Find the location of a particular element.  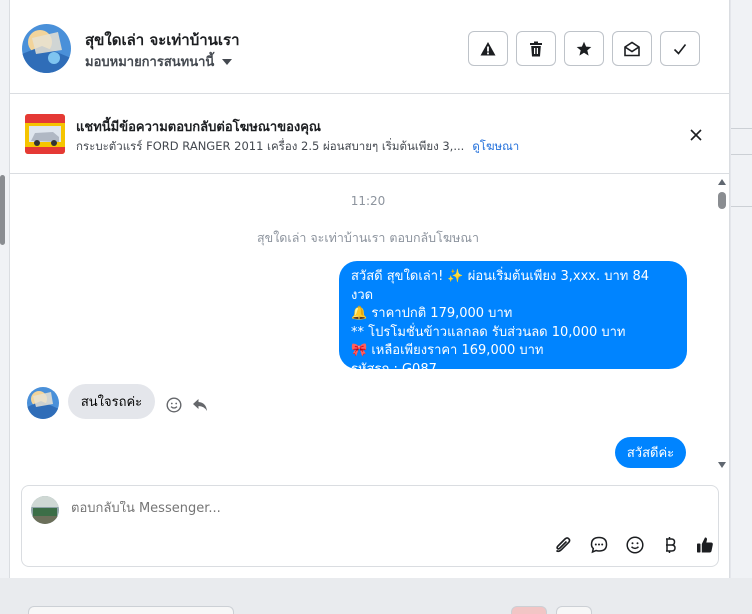

reply-input is located at coordinates (381, 508).